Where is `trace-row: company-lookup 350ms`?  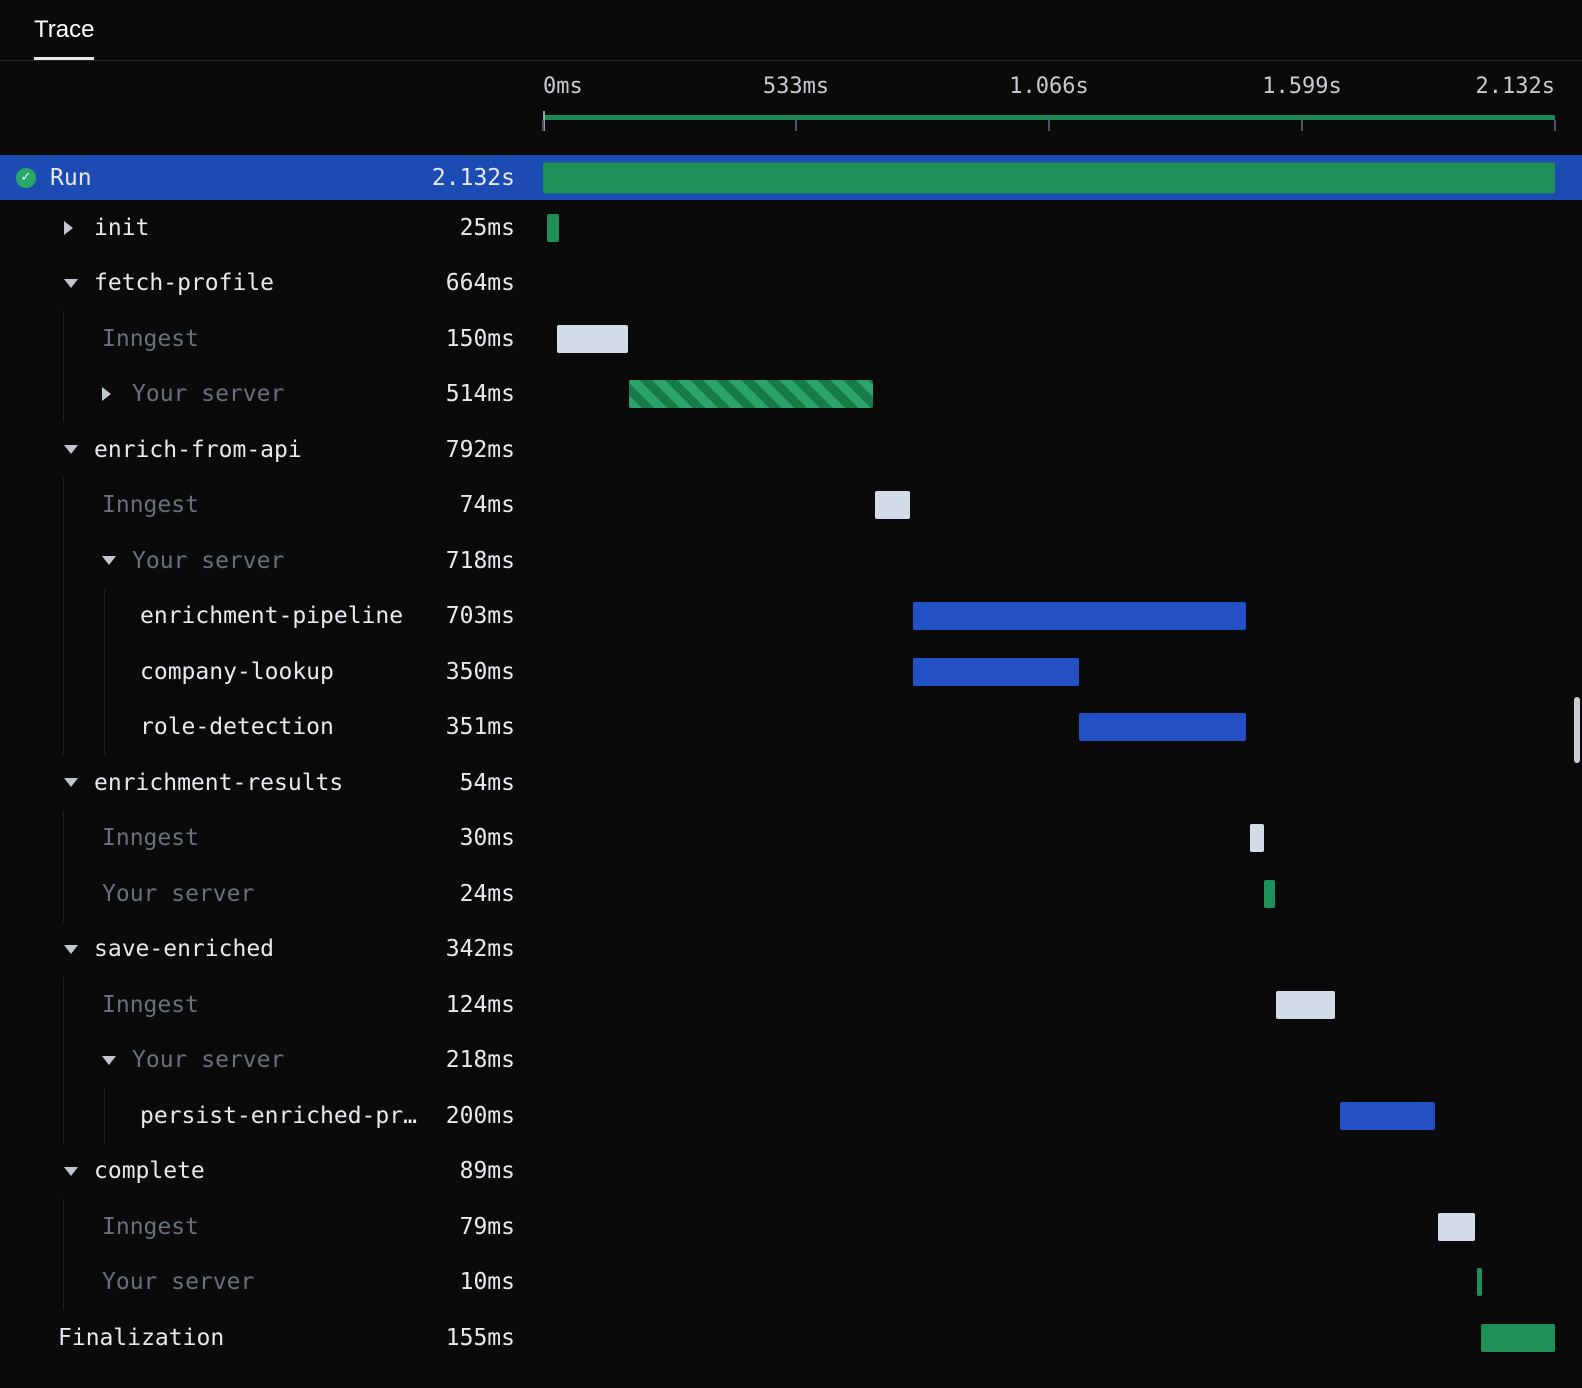 trace-row: company-lookup 350ms is located at coordinates (791, 672).